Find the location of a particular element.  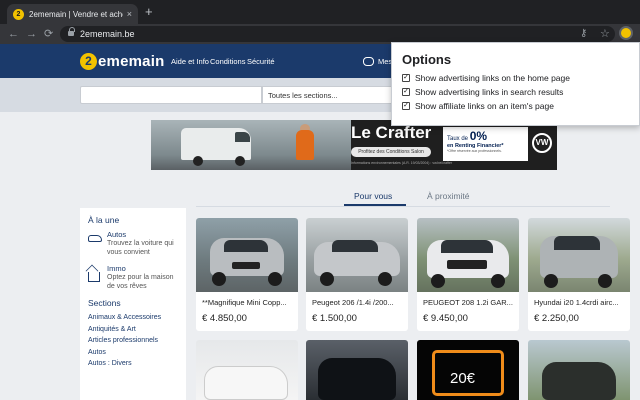

offer-rate: 0% is located at coordinates (478, 136).